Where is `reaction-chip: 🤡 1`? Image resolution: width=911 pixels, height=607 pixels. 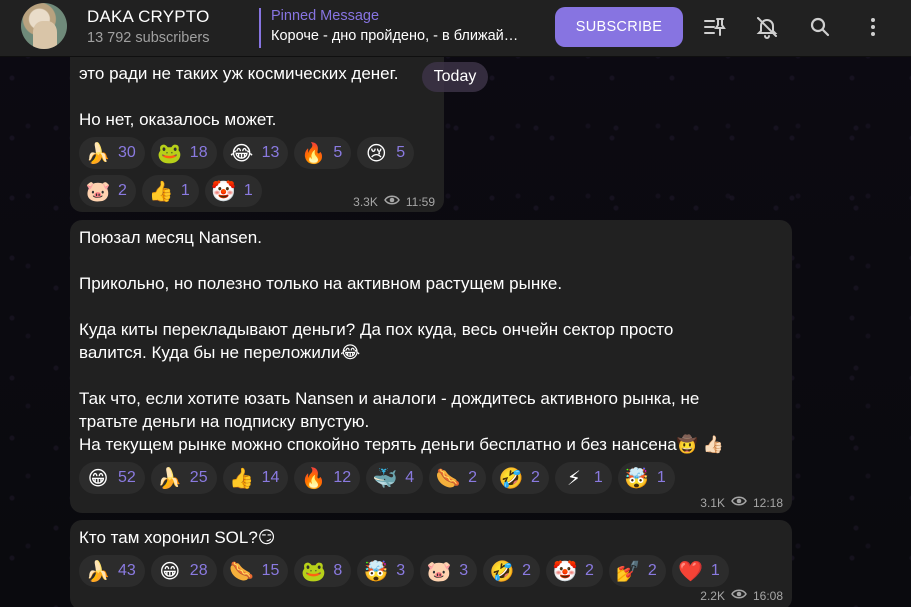
reaction-chip: 🤡 1 is located at coordinates (233, 191).